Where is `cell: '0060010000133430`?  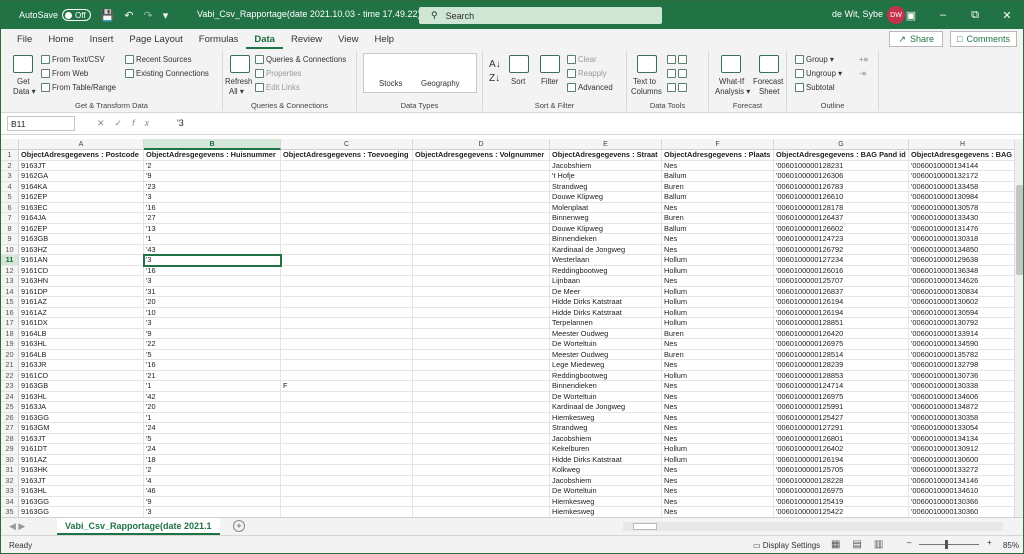 cell: '0060010000133430 is located at coordinates (963, 218).